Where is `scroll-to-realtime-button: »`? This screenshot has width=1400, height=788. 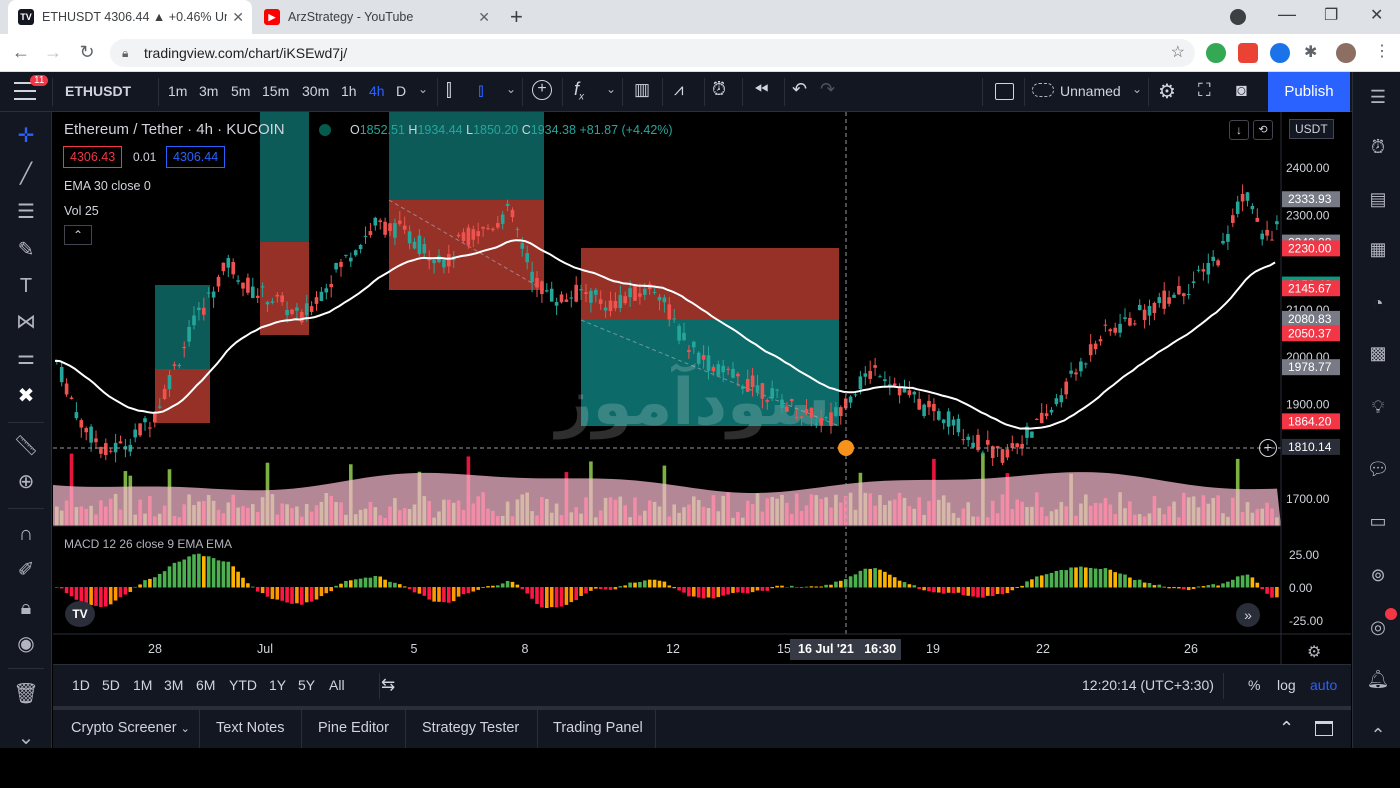
scroll-to-realtime-button: » is located at coordinates (1248, 615).